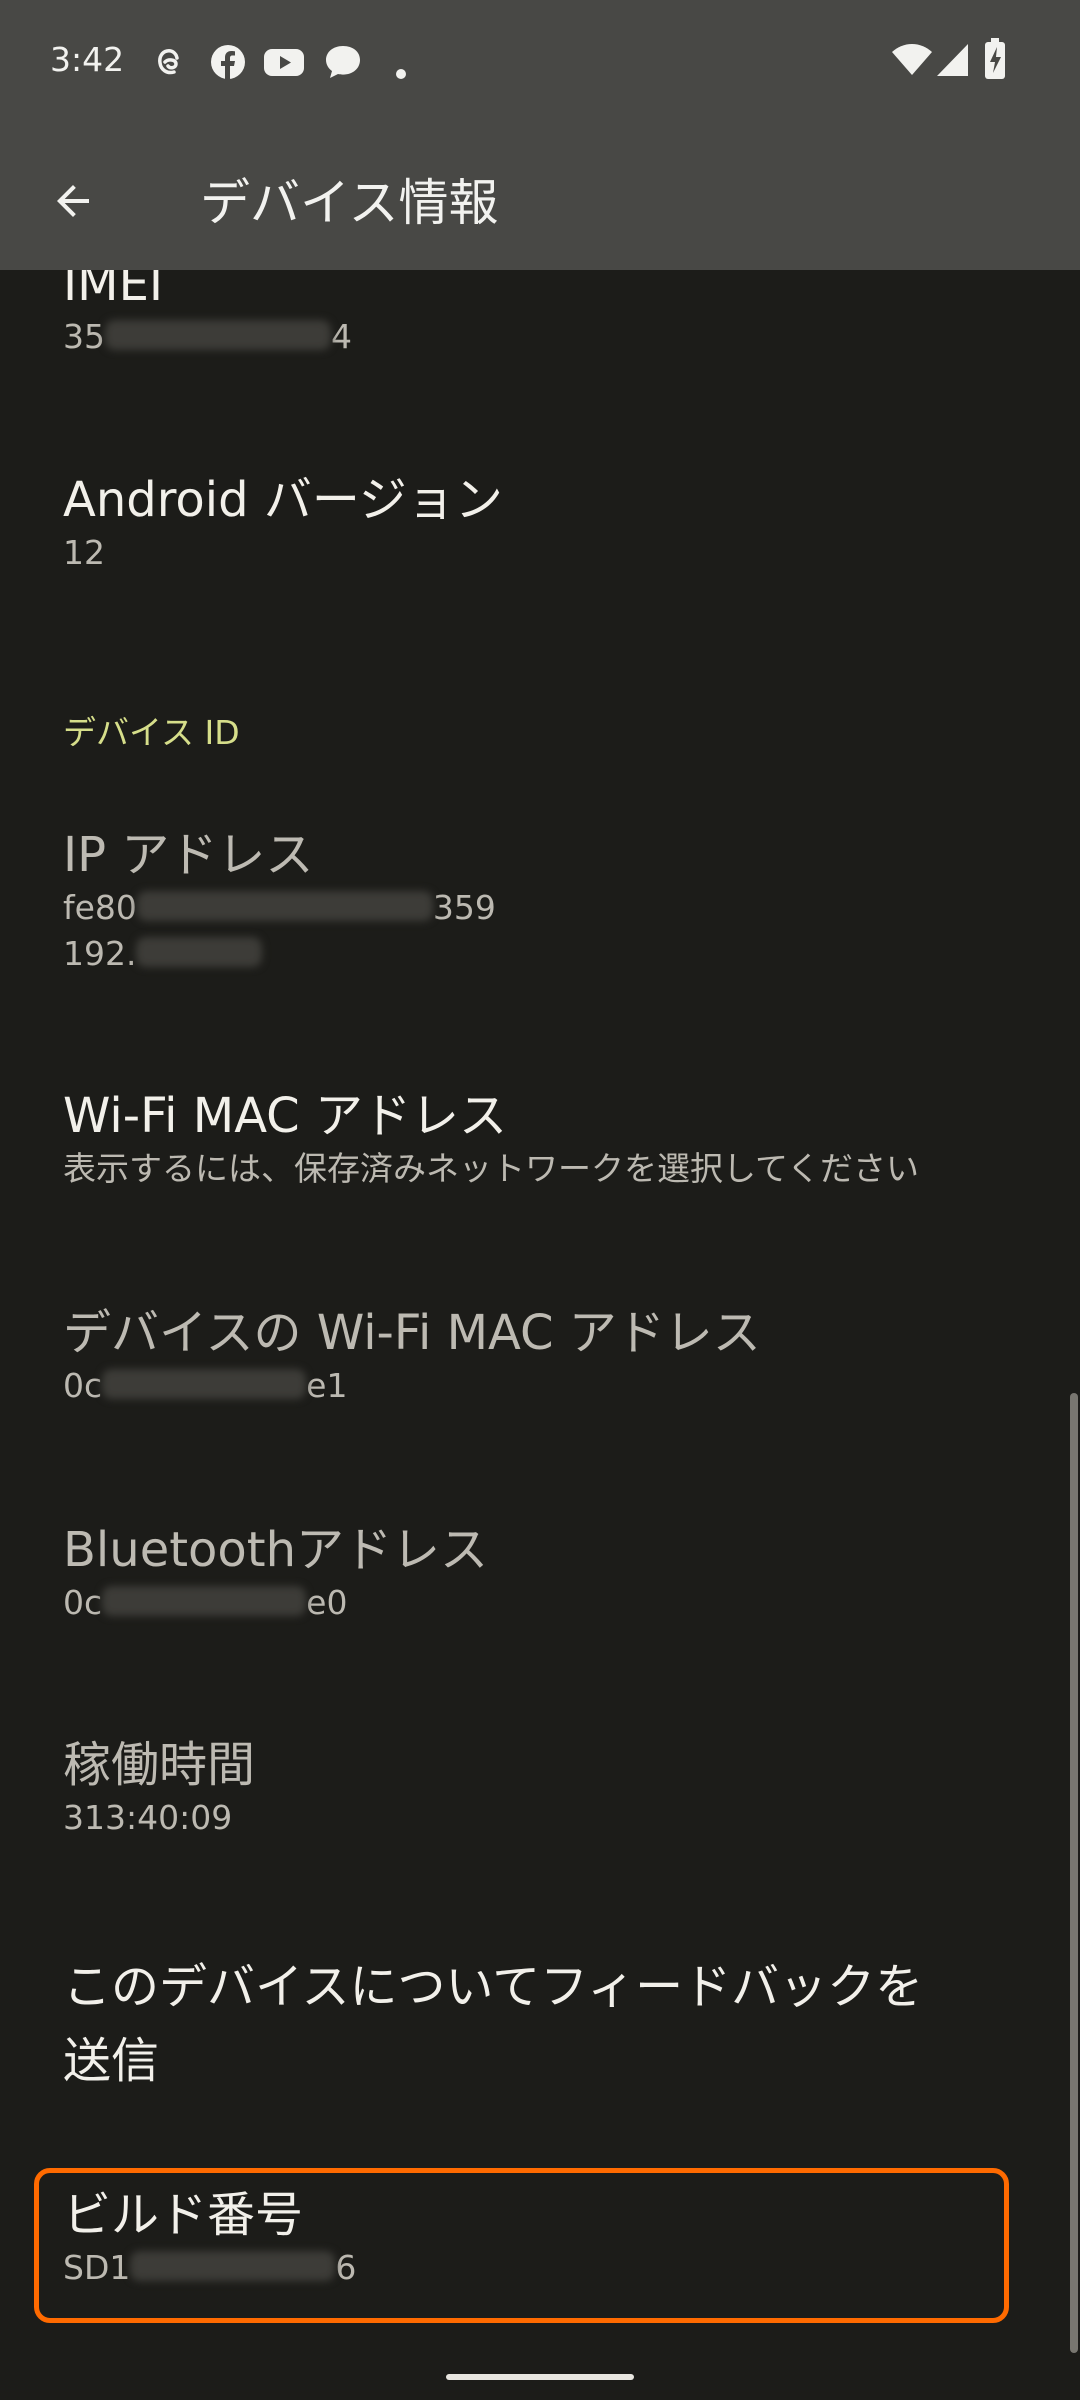 Image resolution: width=1080 pixels, height=2400 pixels. Describe the element at coordinates (491, 1168) in the screenshot. I see `wifi-mac-value: 表示するには、保存済みネットワークを選択してください` at that location.